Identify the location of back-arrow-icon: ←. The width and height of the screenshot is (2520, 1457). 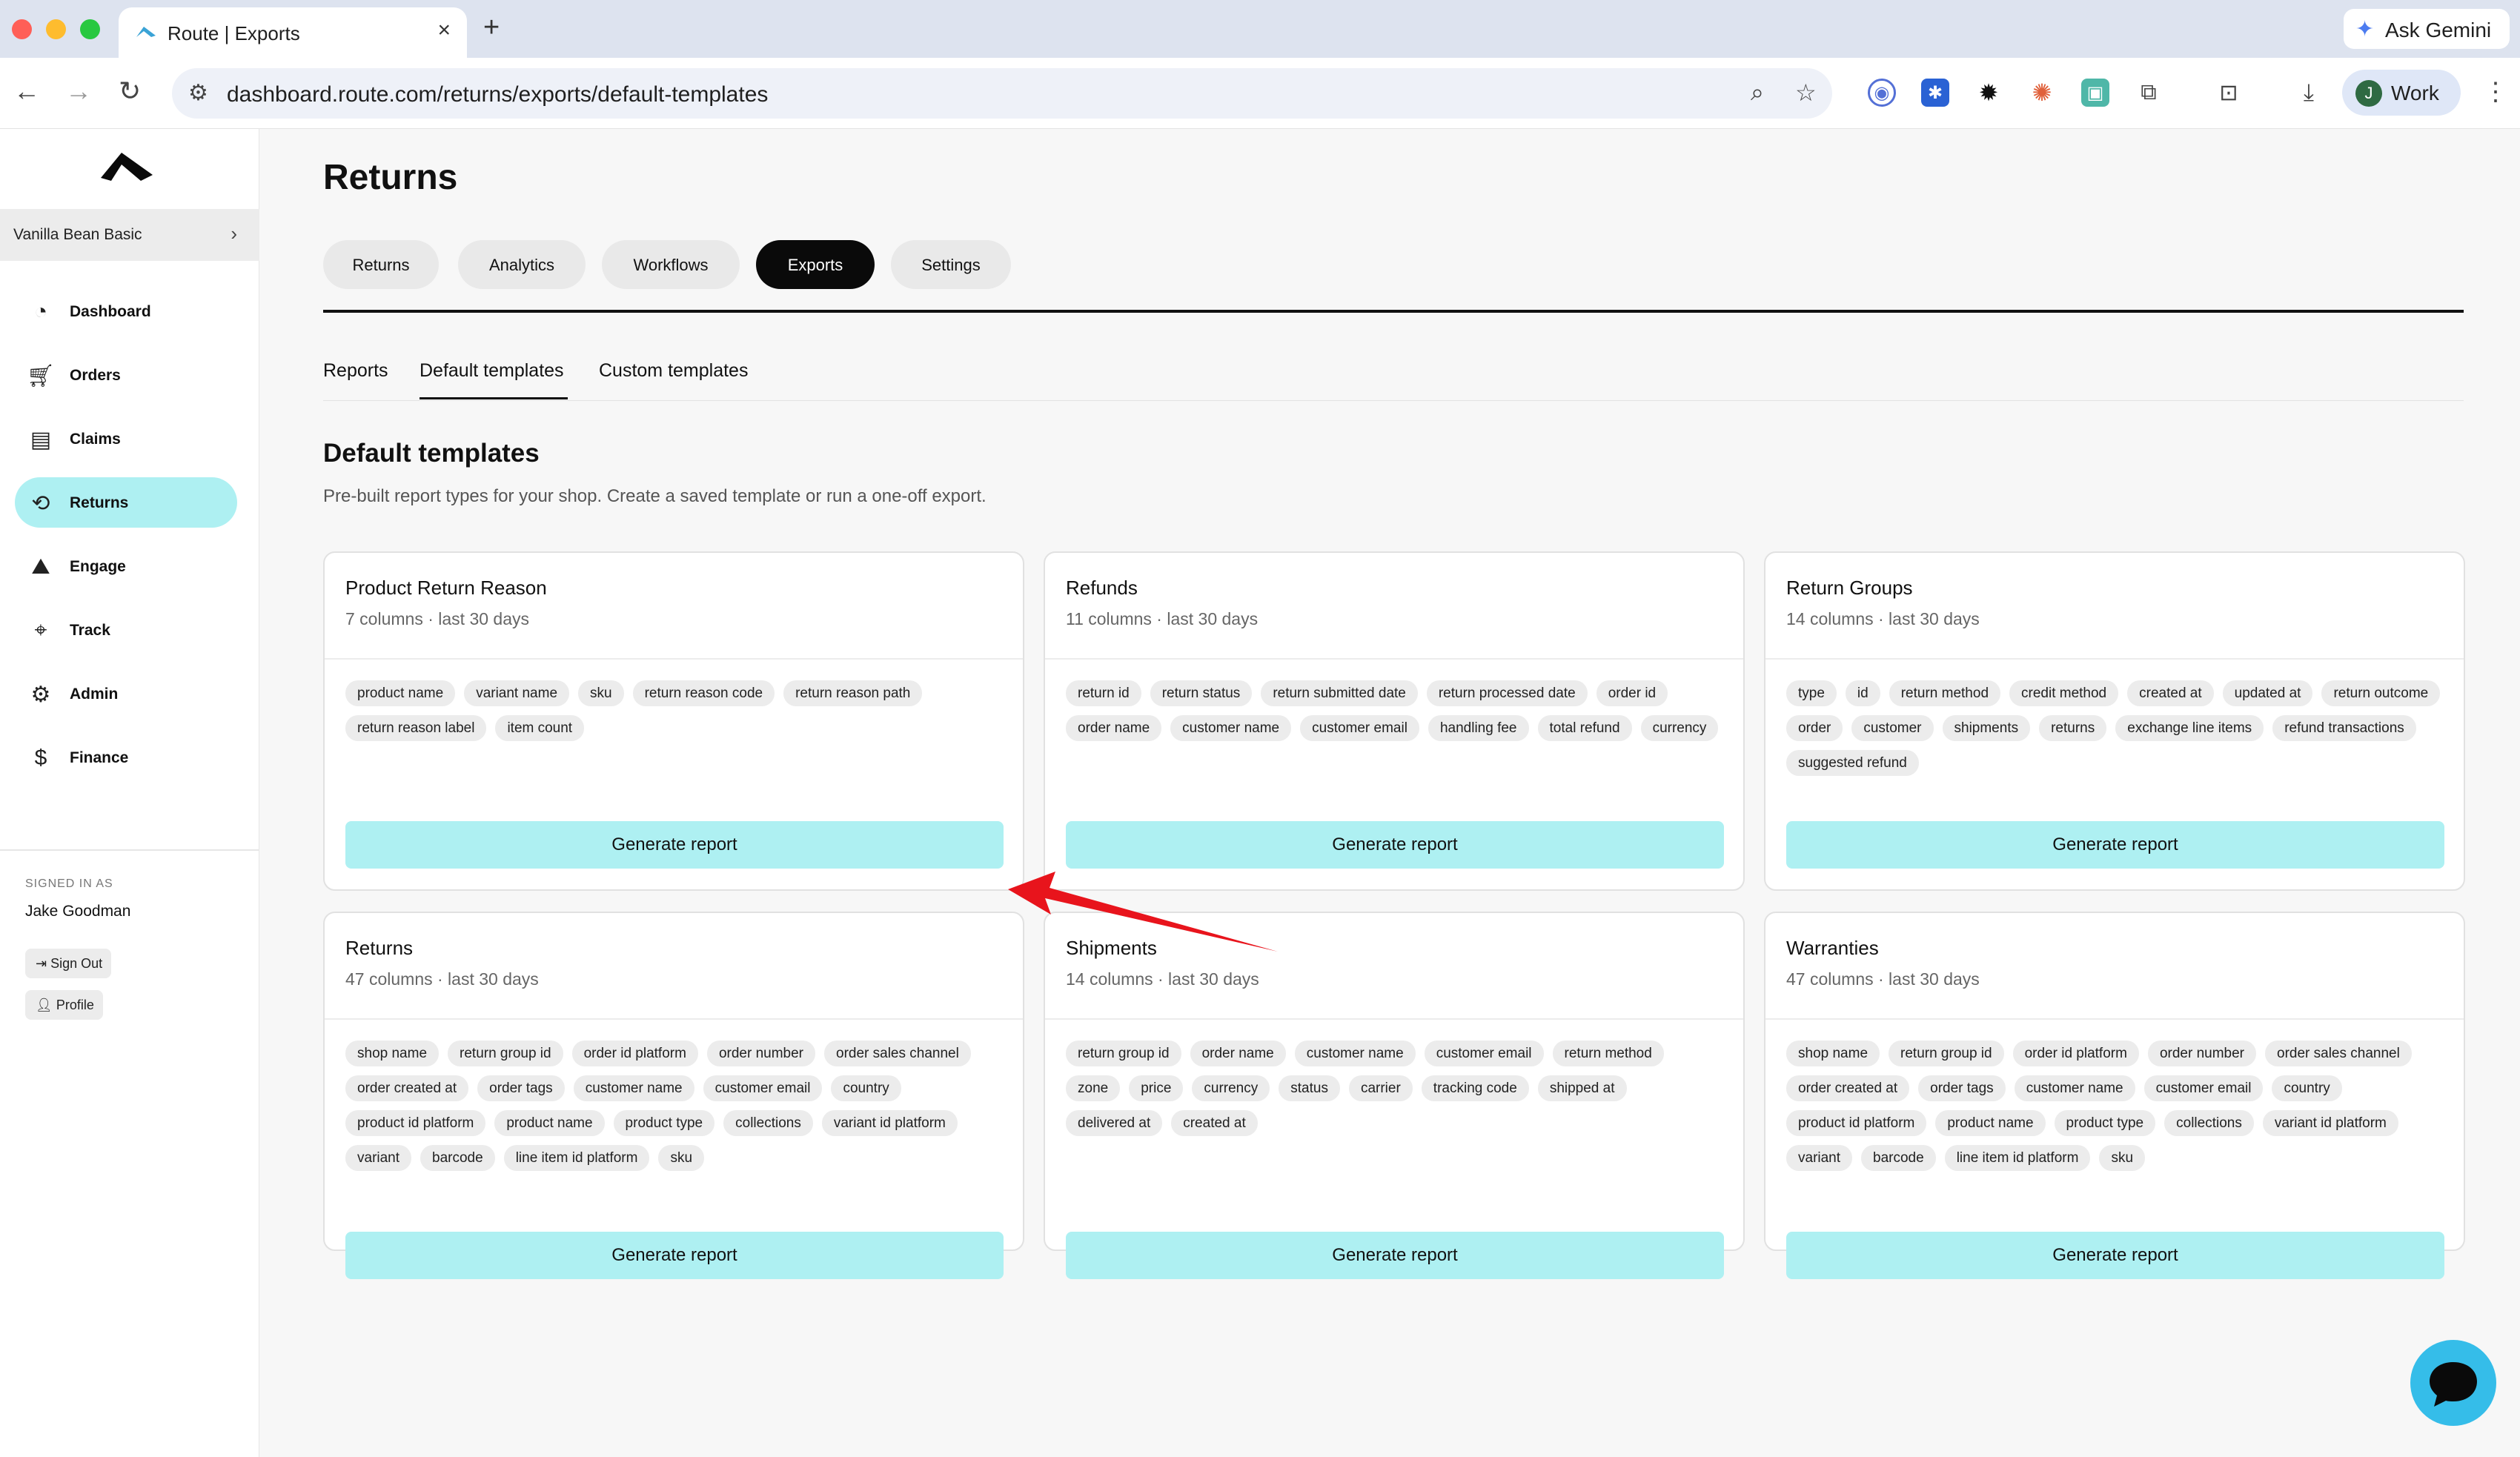
(26, 91).